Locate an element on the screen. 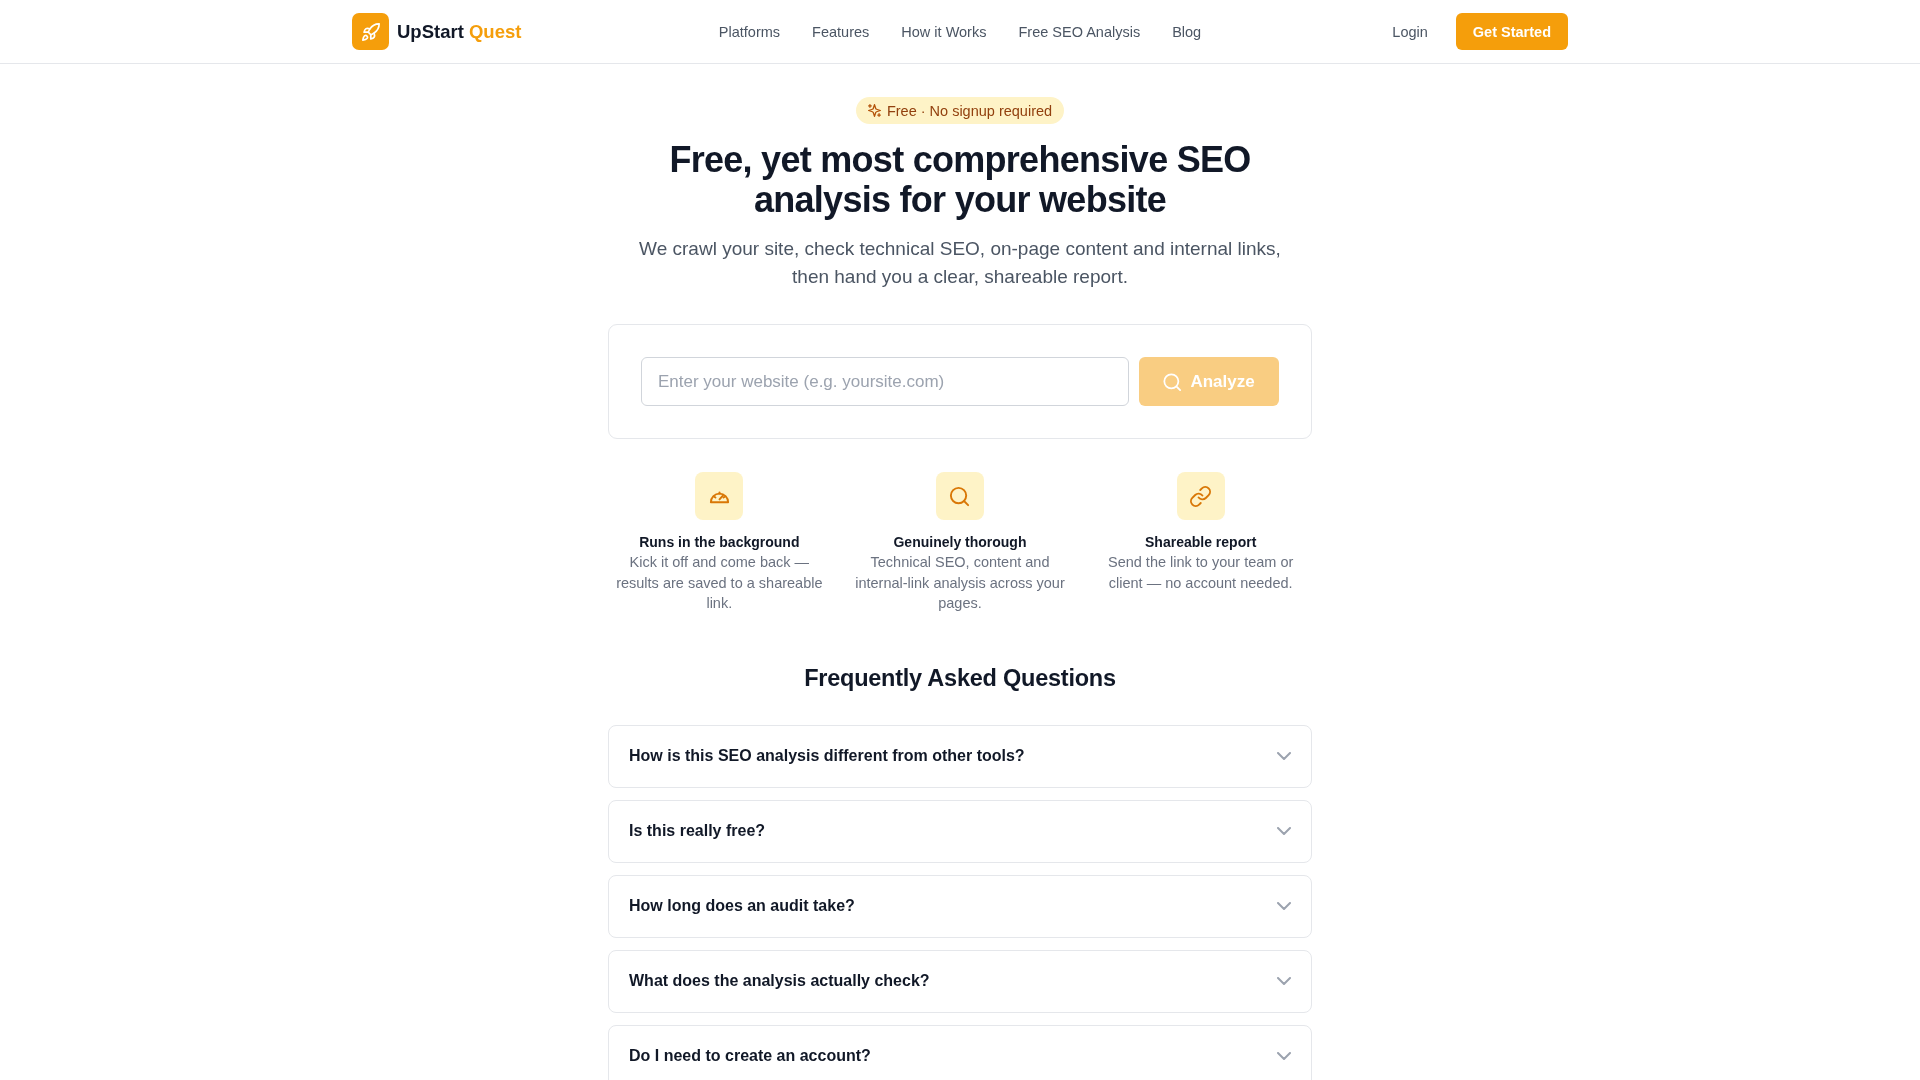 This screenshot has height=1080, width=1920. faq-item: How long does an audit take? is located at coordinates (960, 906).